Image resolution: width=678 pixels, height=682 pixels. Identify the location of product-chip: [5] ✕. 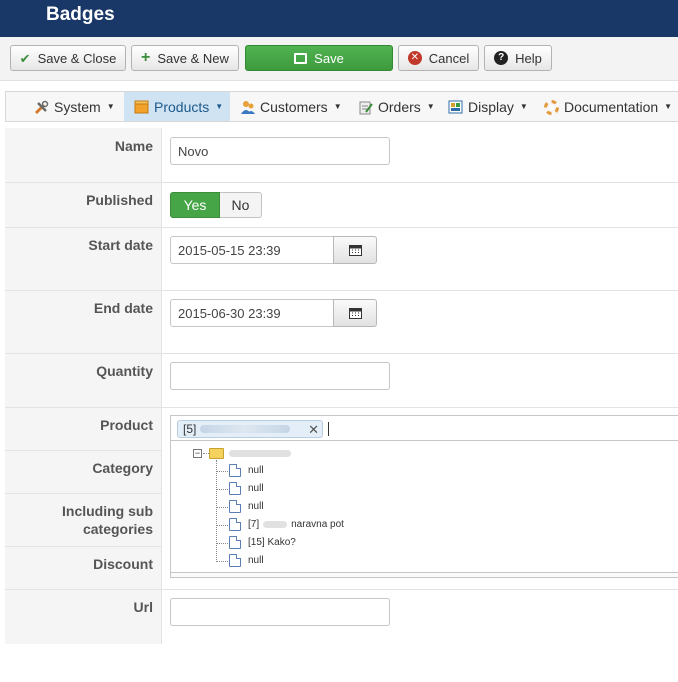
(250, 429).